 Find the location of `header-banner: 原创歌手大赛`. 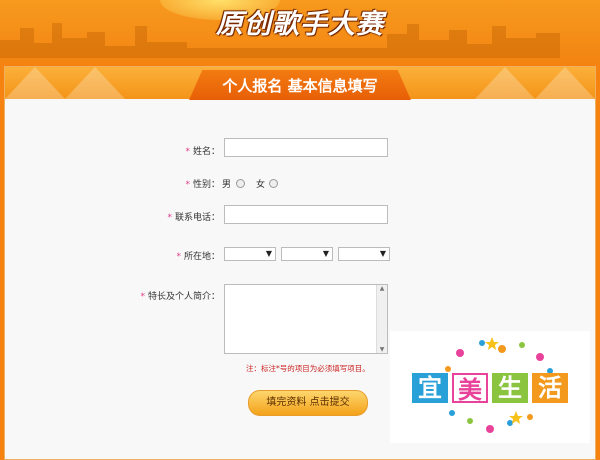

header-banner: 原创歌手大赛 is located at coordinates (300, 32).